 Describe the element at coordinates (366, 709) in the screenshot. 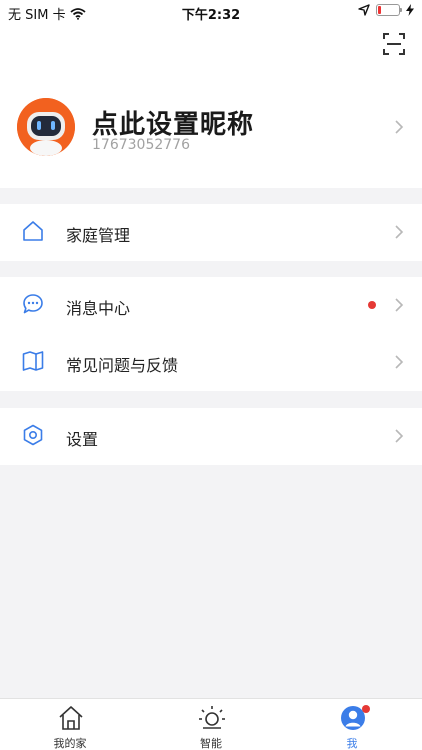

I see `notification-badge` at that location.